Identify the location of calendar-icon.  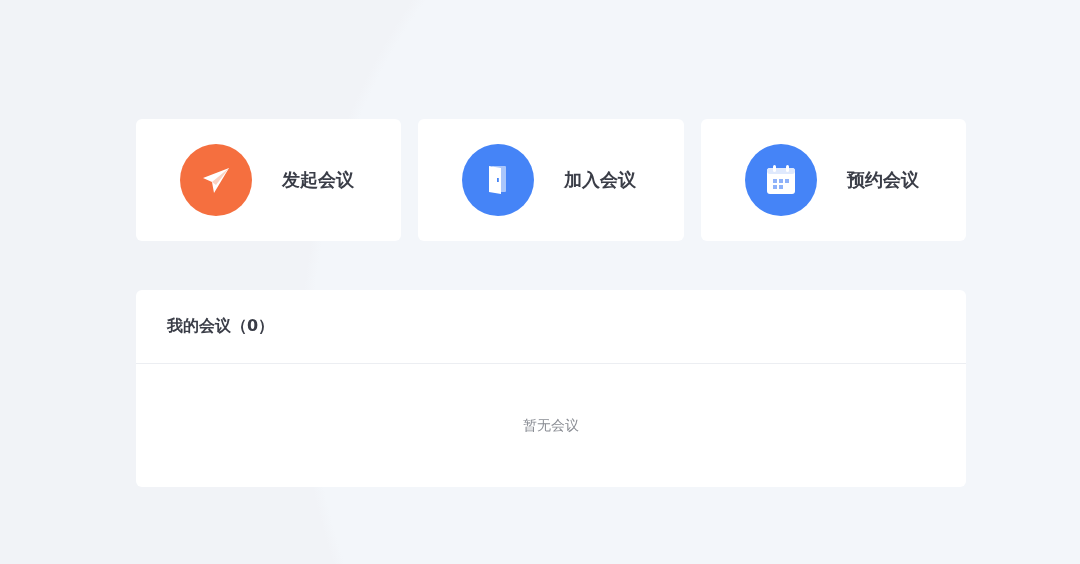
(780, 180).